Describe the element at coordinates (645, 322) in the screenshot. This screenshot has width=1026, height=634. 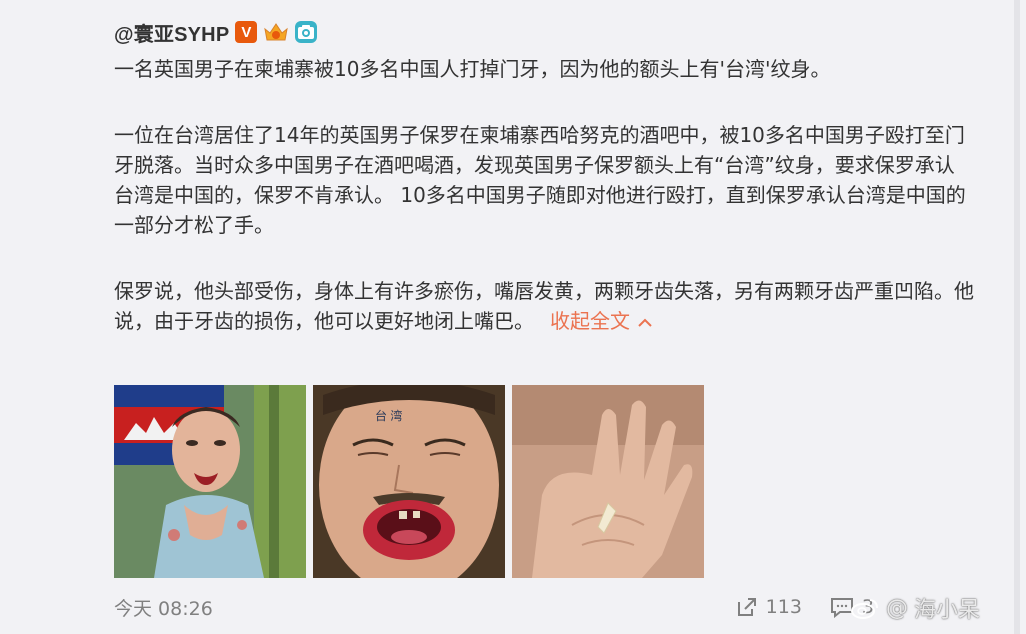
I see `chevron-up-icon` at that location.